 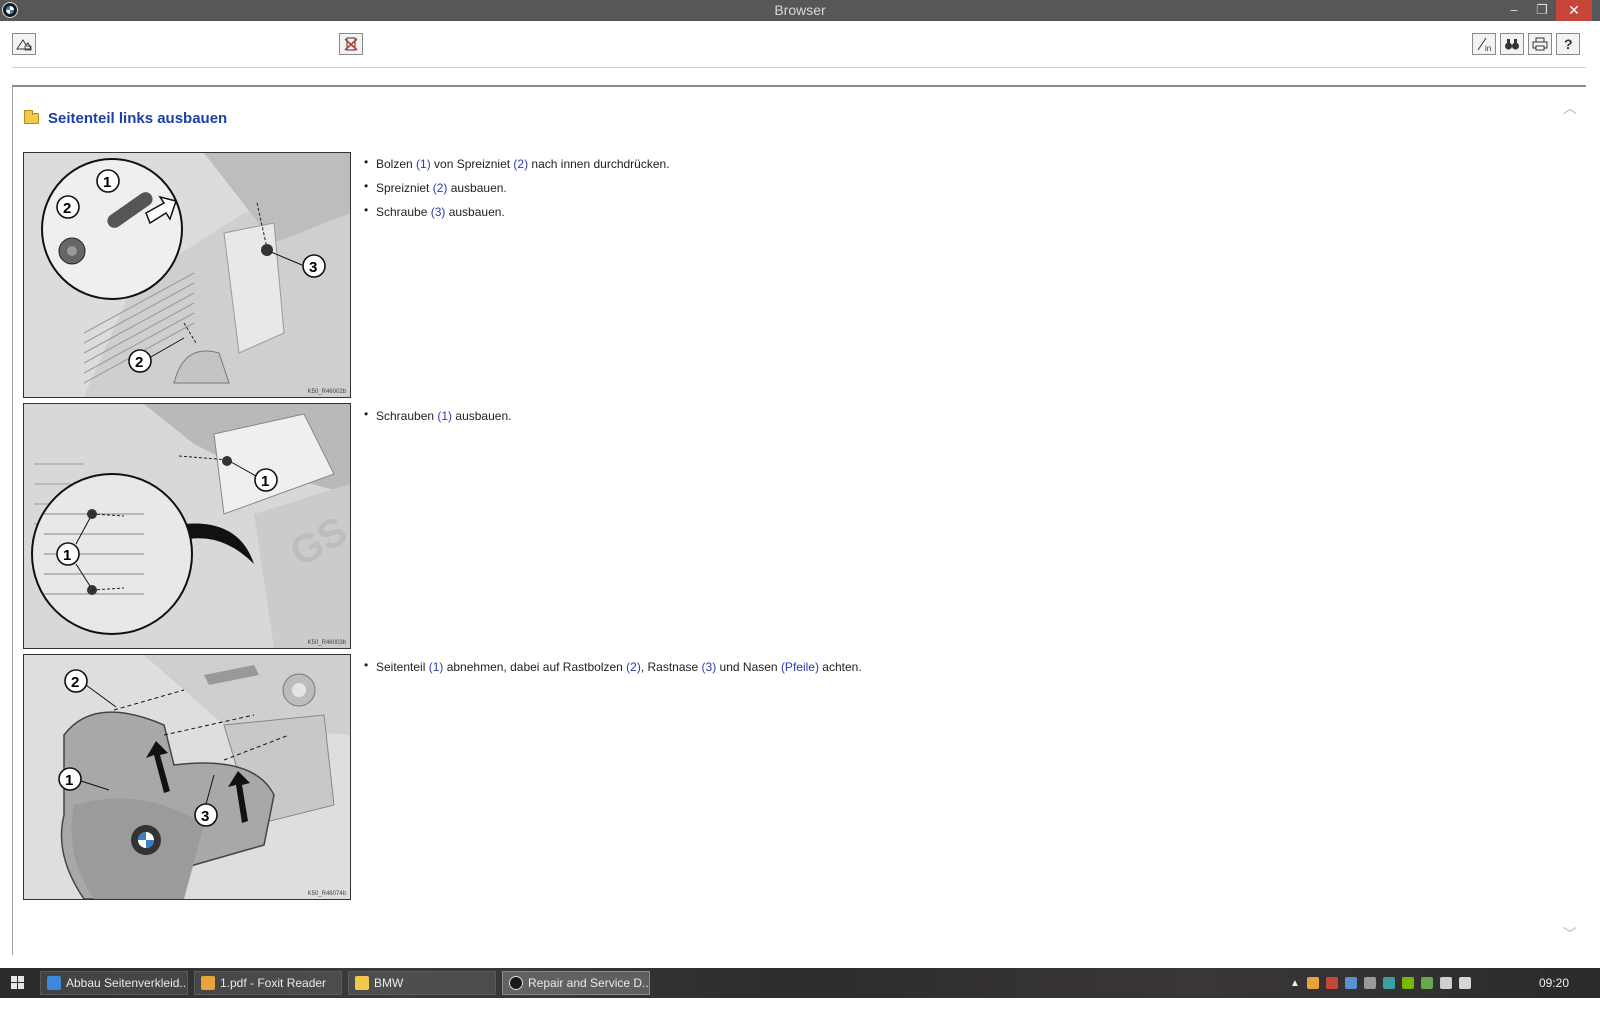 What do you see at coordinates (18, 983) in the screenshot?
I see `start-button` at bounding box center [18, 983].